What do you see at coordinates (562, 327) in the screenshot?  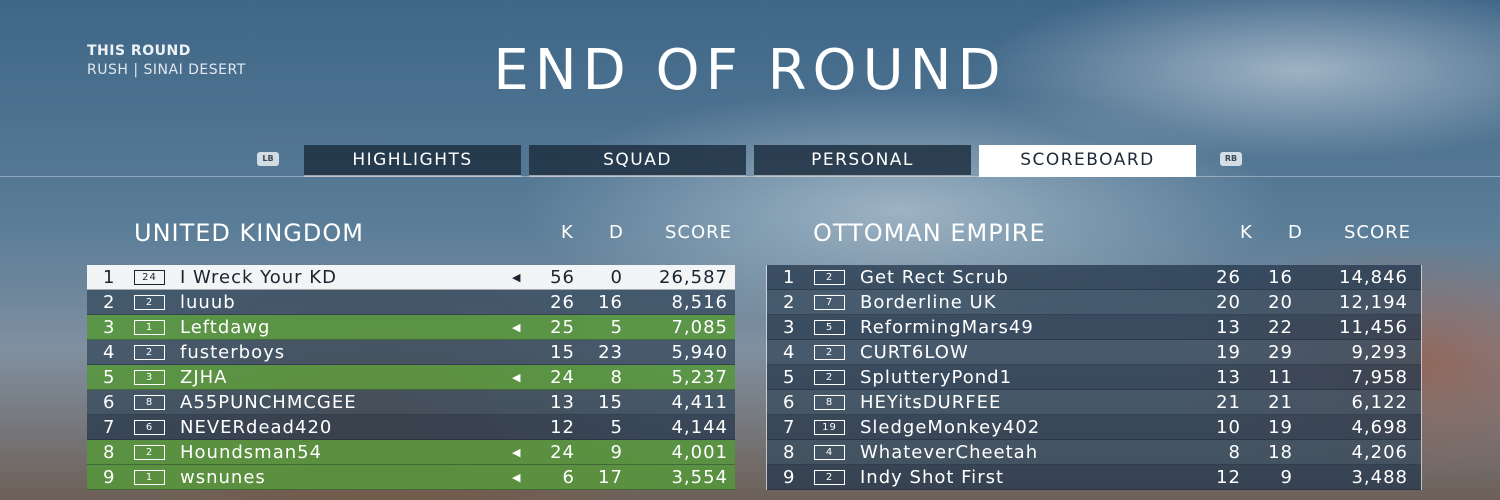 I see `player-kills: 25` at bounding box center [562, 327].